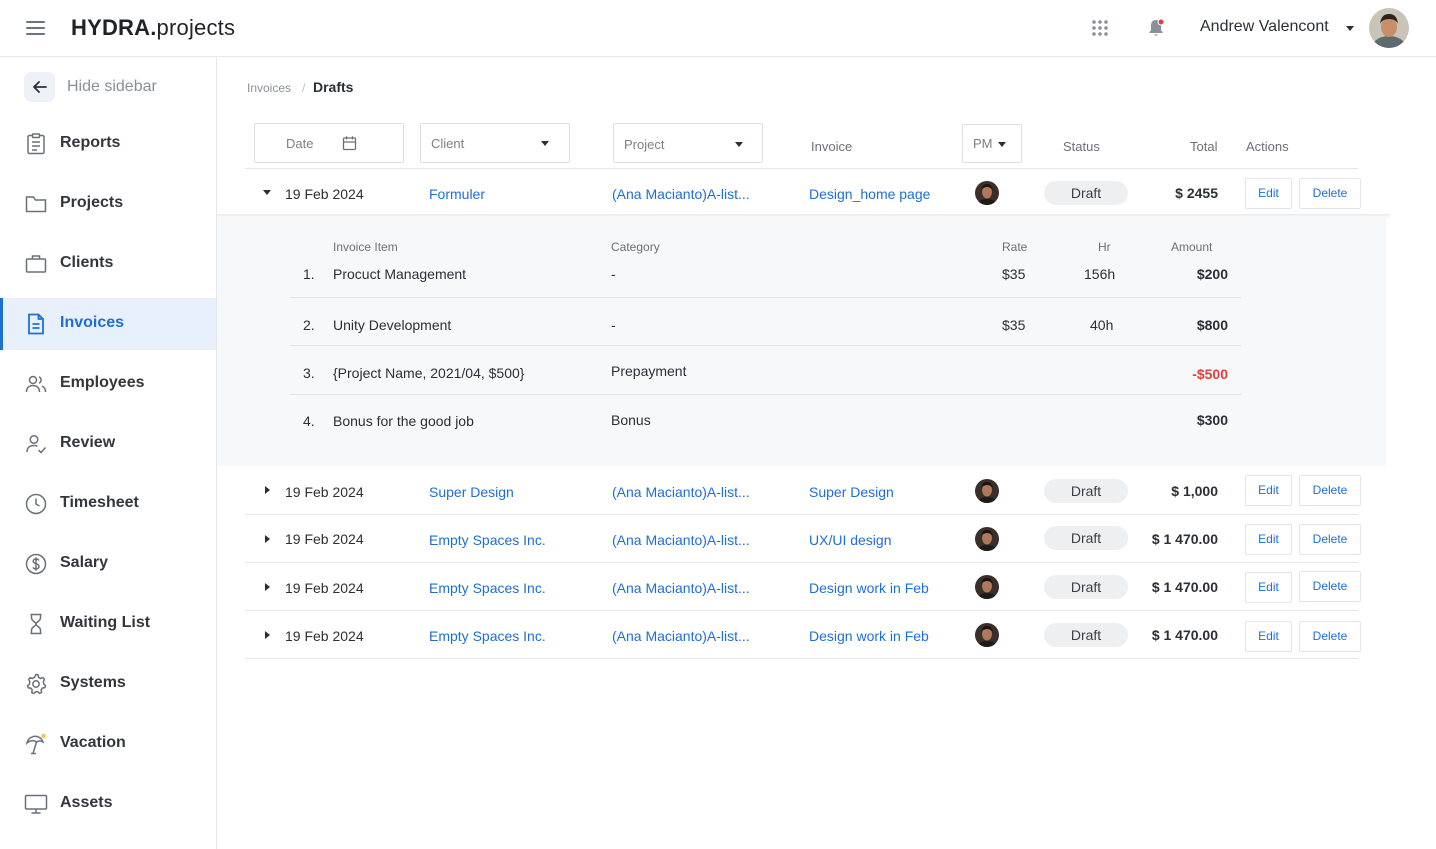 This screenshot has width=1436, height=849. I want to click on sidebar-item-waiting-list: Waiting List, so click(108, 624).